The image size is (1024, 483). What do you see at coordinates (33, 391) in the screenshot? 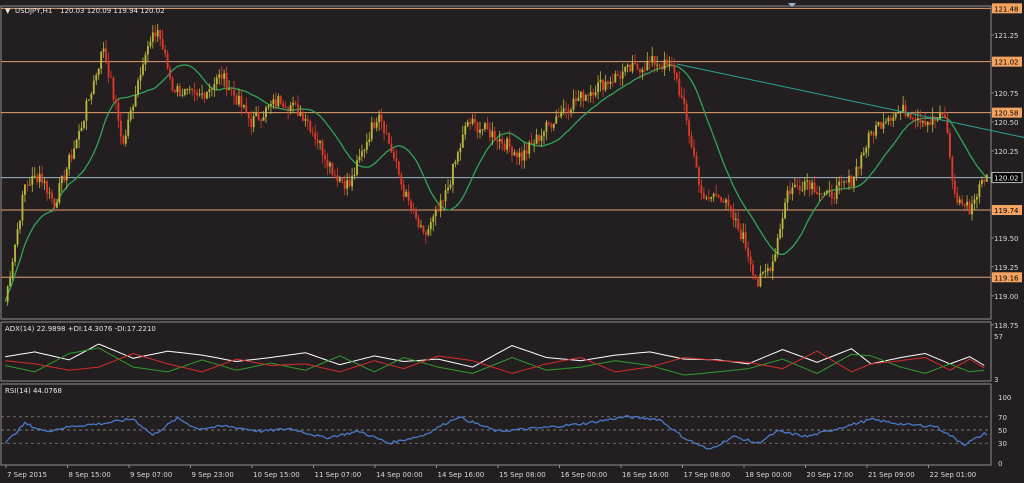
I see `rsi-label: RSI(14) 44.0768` at bounding box center [33, 391].